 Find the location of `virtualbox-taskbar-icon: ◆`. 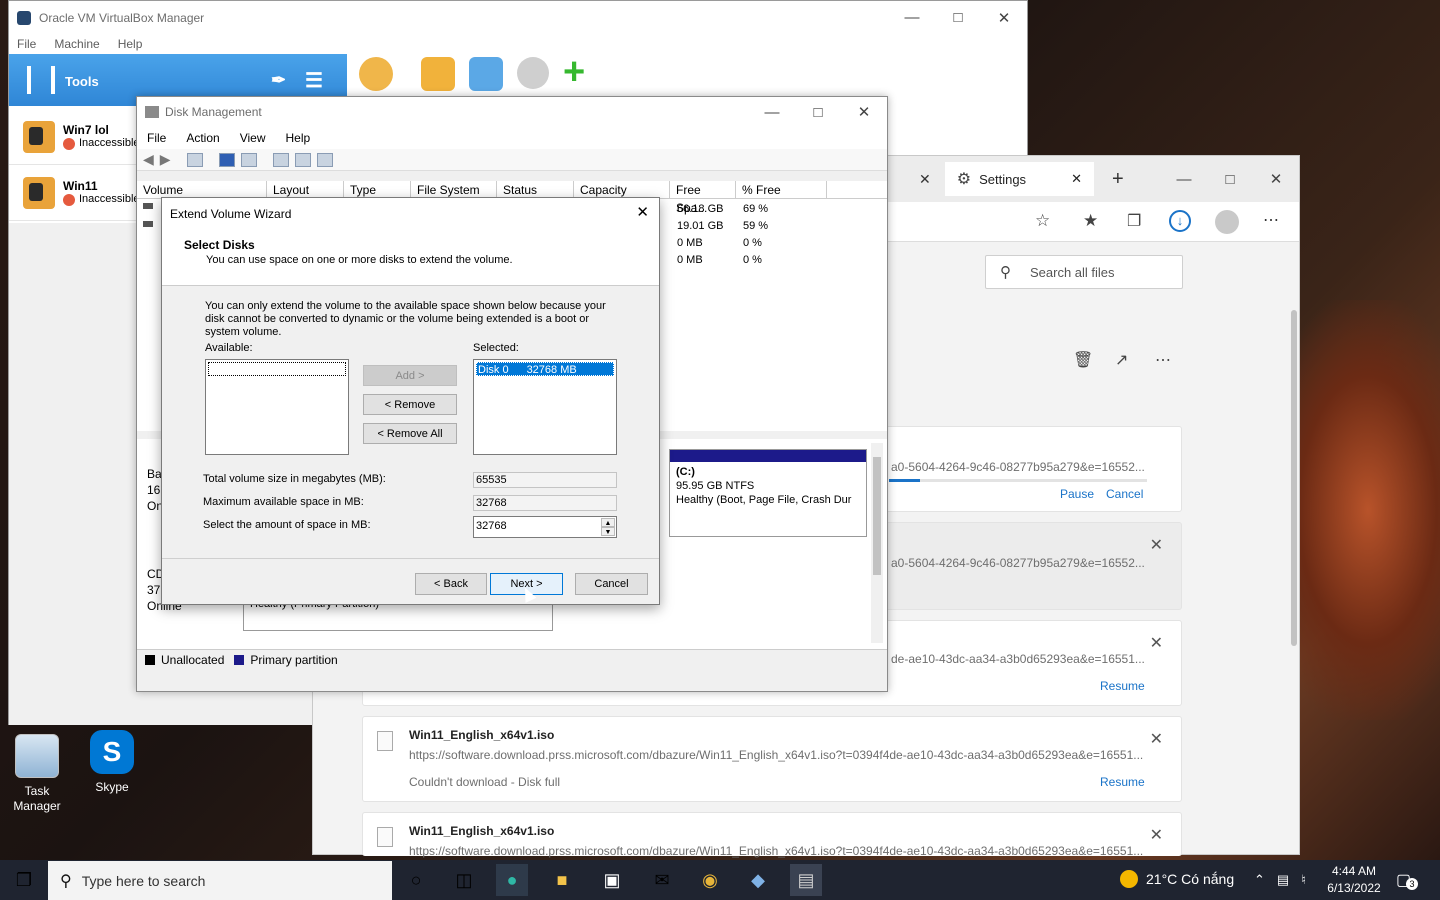

virtualbox-taskbar-icon: ◆ is located at coordinates (758, 880).